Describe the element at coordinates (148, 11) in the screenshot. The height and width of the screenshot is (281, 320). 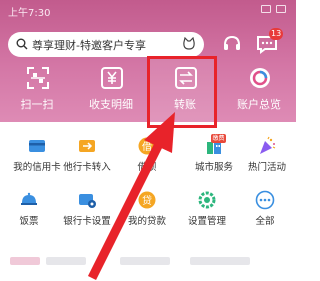
I see `status-bar: 上午7:30` at that location.